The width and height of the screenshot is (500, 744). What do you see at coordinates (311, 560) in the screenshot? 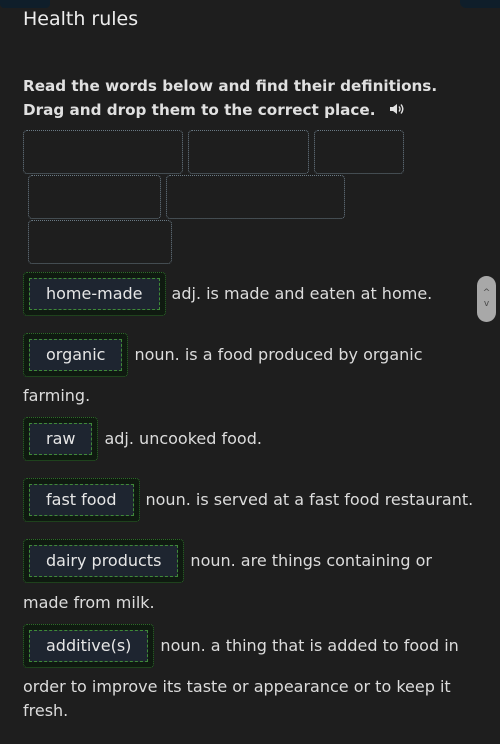
I see `definition-text: noun. are things containing or` at bounding box center [311, 560].